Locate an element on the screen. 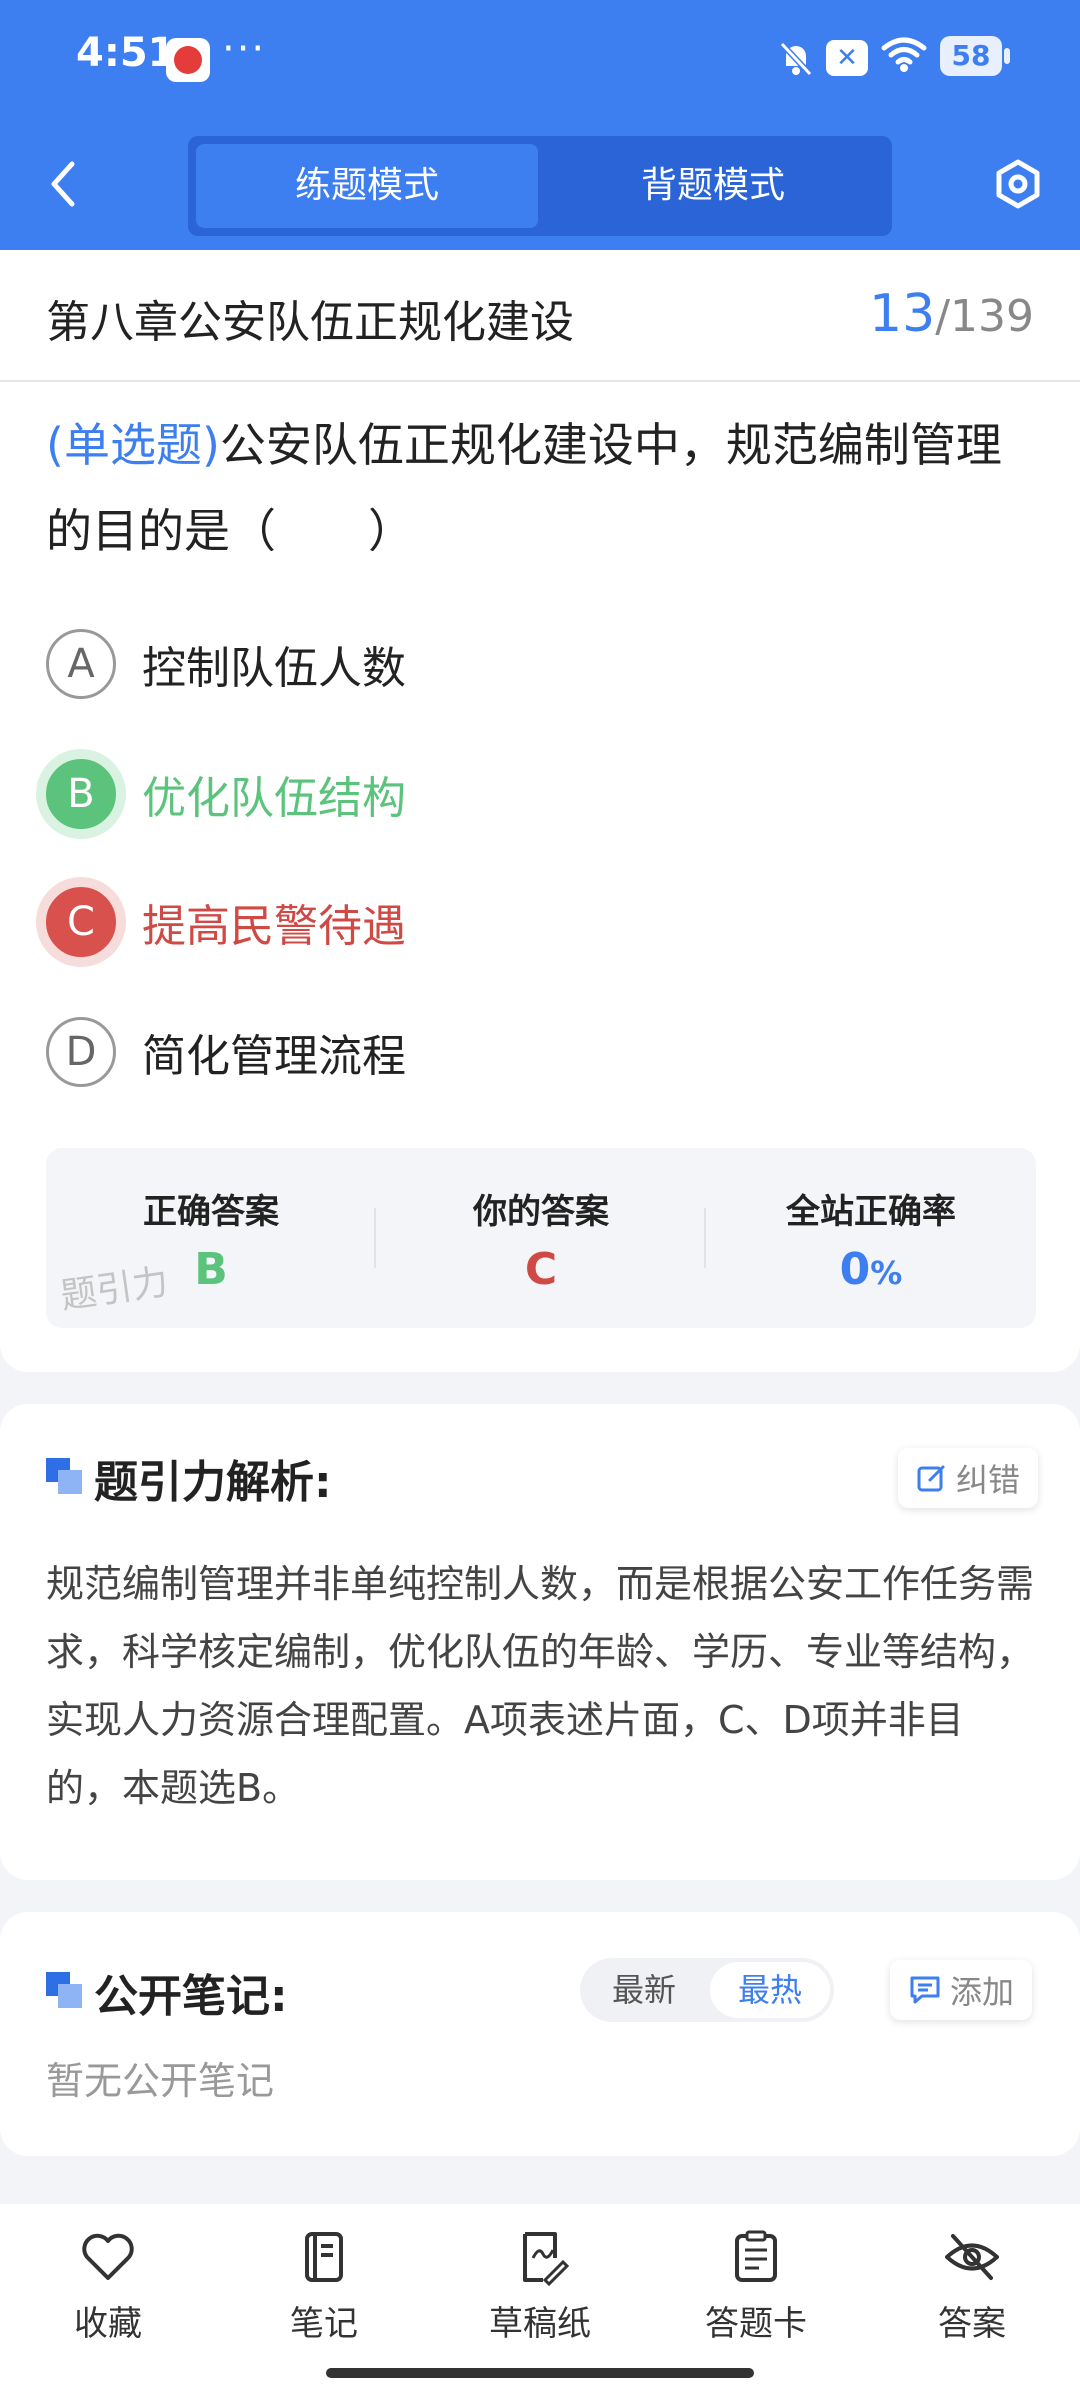 Image resolution: width=1080 pixels, height=2400 pixels. add-note-label: 添加 is located at coordinates (982, 1992).